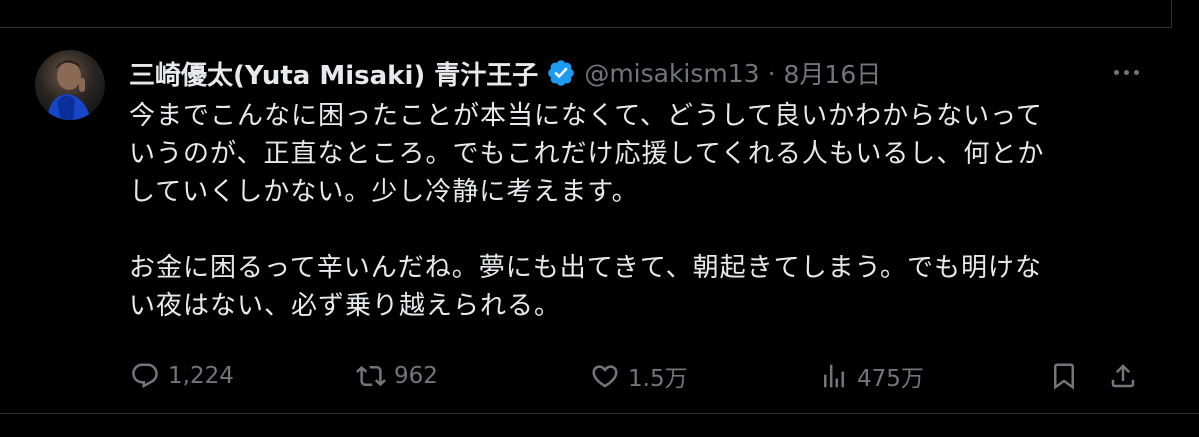 Image resolution: width=1199 pixels, height=437 pixels. What do you see at coordinates (69, 90) in the screenshot?
I see `avatar-image` at bounding box center [69, 90].